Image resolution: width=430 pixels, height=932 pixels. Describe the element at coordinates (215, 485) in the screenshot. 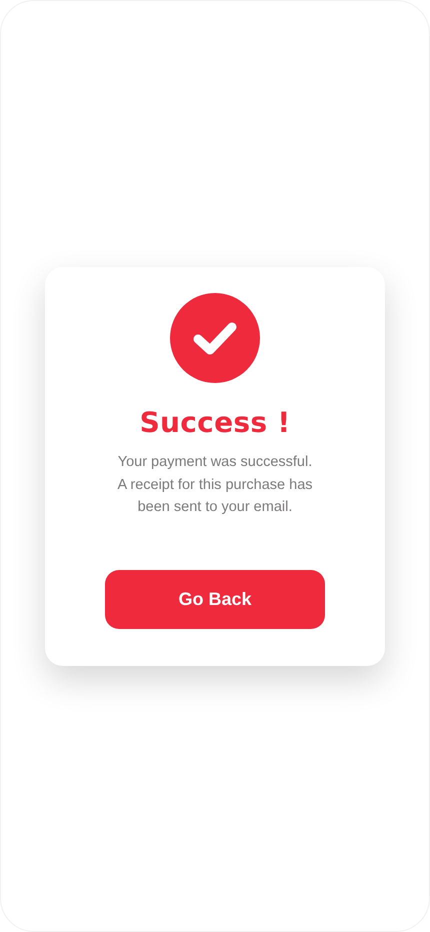

I see `success-message: Your payment was successful. A receipt for this purchase has been sent to your email.` at that location.